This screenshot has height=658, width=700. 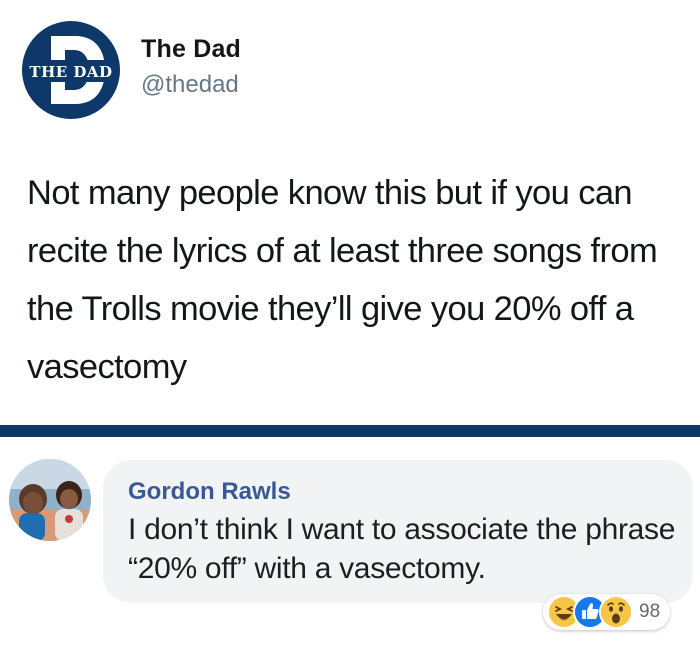 What do you see at coordinates (190, 85) in the screenshot?
I see `author-handle: @thedad` at bounding box center [190, 85].